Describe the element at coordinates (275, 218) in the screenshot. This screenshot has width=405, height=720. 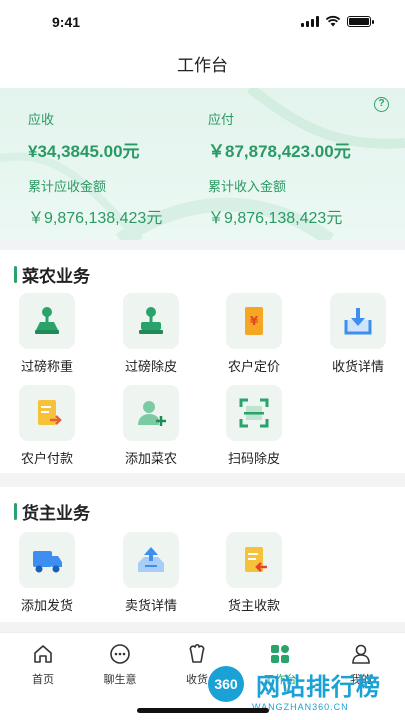
I see `cumulative-income-value: ￥9,876,138,423元` at that location.